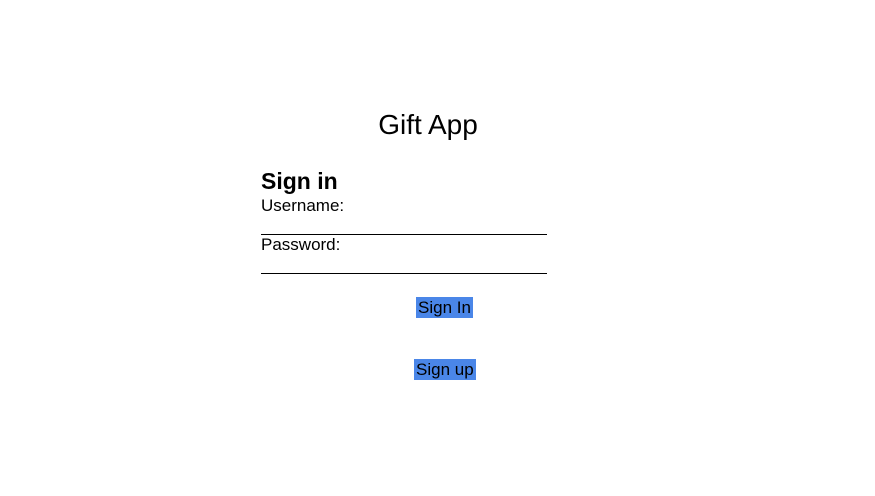  Describe the element at coordinates (303, 205) in the screenshot. I see `username-label: Username:` at that location.